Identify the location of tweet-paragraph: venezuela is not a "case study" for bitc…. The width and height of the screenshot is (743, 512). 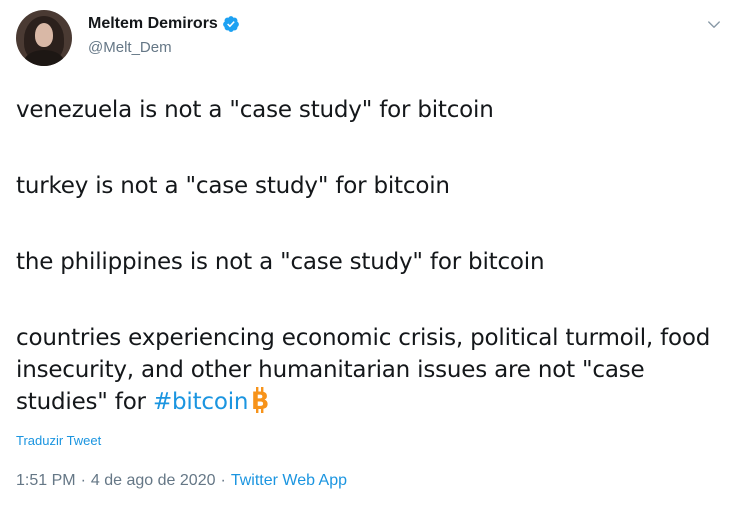
(255, 110).